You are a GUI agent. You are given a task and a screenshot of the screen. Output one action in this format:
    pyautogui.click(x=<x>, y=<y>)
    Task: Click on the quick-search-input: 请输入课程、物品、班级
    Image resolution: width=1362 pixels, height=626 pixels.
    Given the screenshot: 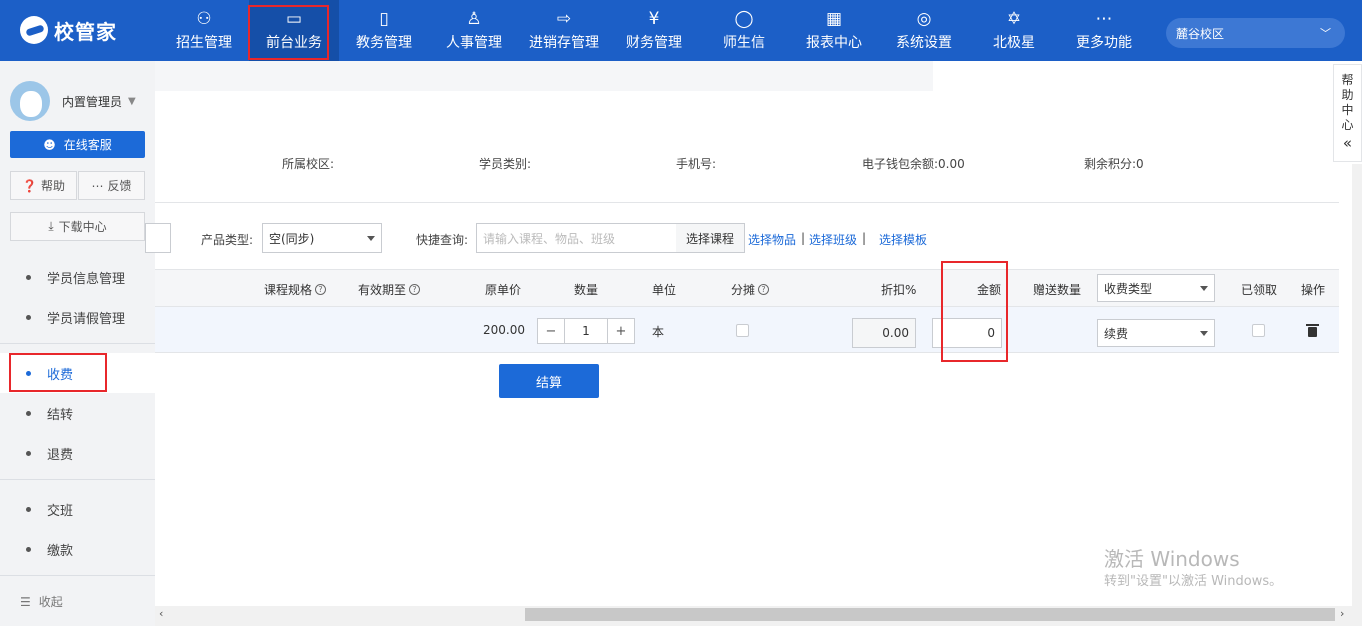 What is the action you would take?
    pyautogui.click(x=576, y=238)
    